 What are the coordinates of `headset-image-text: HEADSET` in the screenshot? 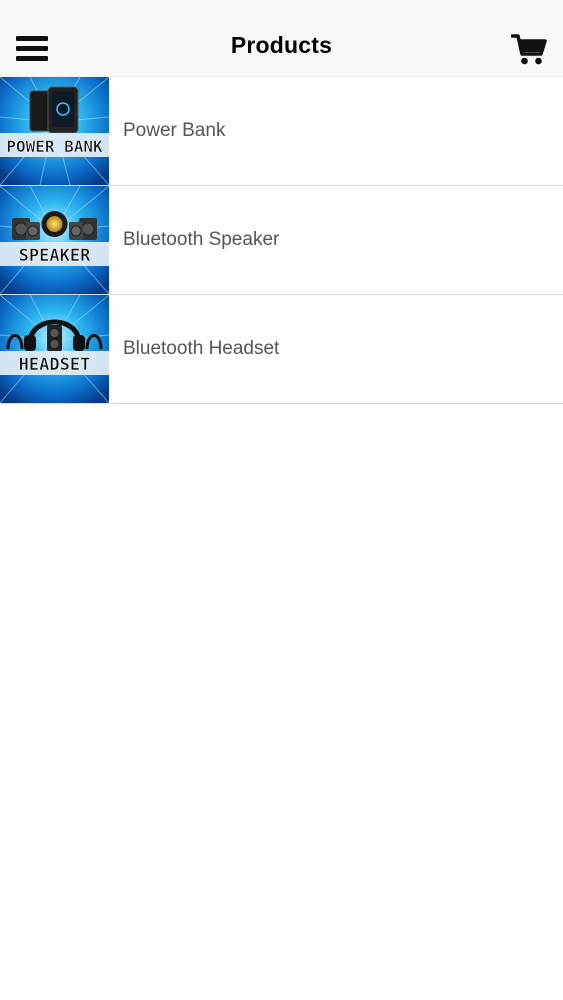 It's located at (55, 365).